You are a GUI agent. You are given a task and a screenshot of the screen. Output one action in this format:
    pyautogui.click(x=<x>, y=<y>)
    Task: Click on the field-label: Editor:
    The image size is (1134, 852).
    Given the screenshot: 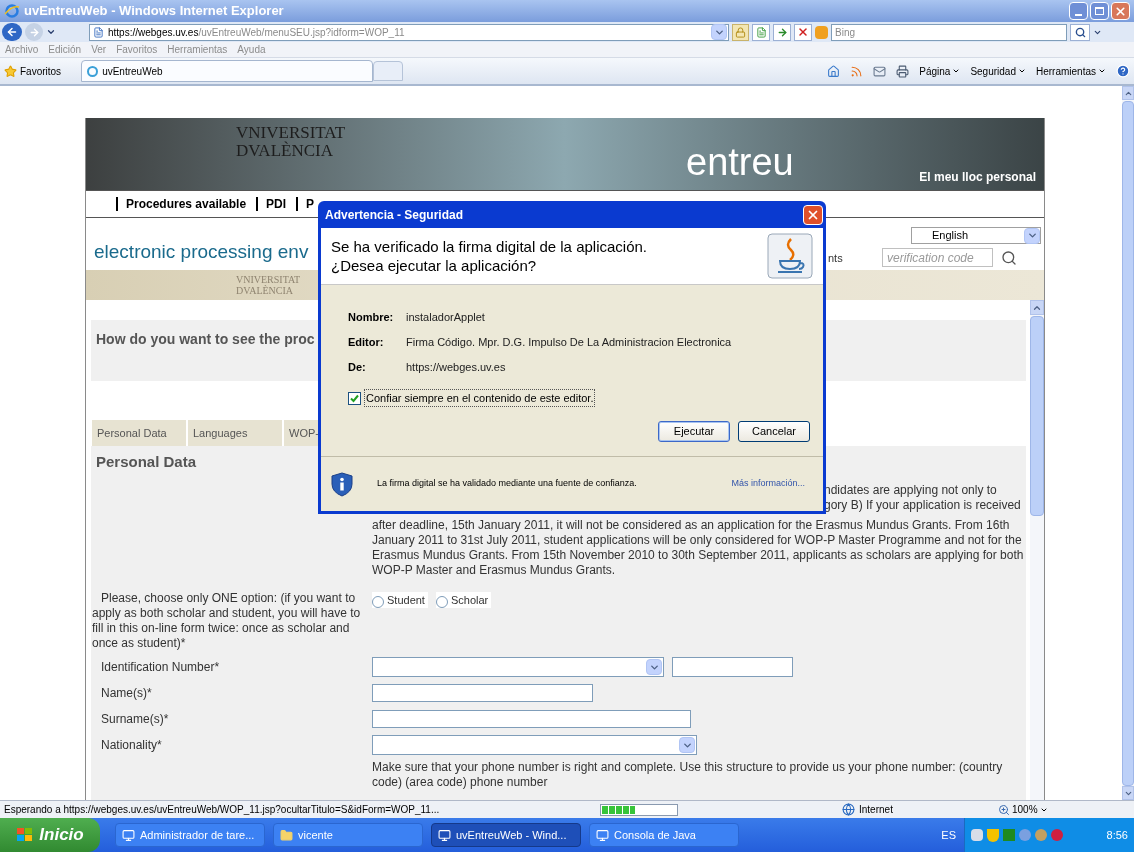 What is the action you would take?
    pyautogui.click(x=366, y=343)
    